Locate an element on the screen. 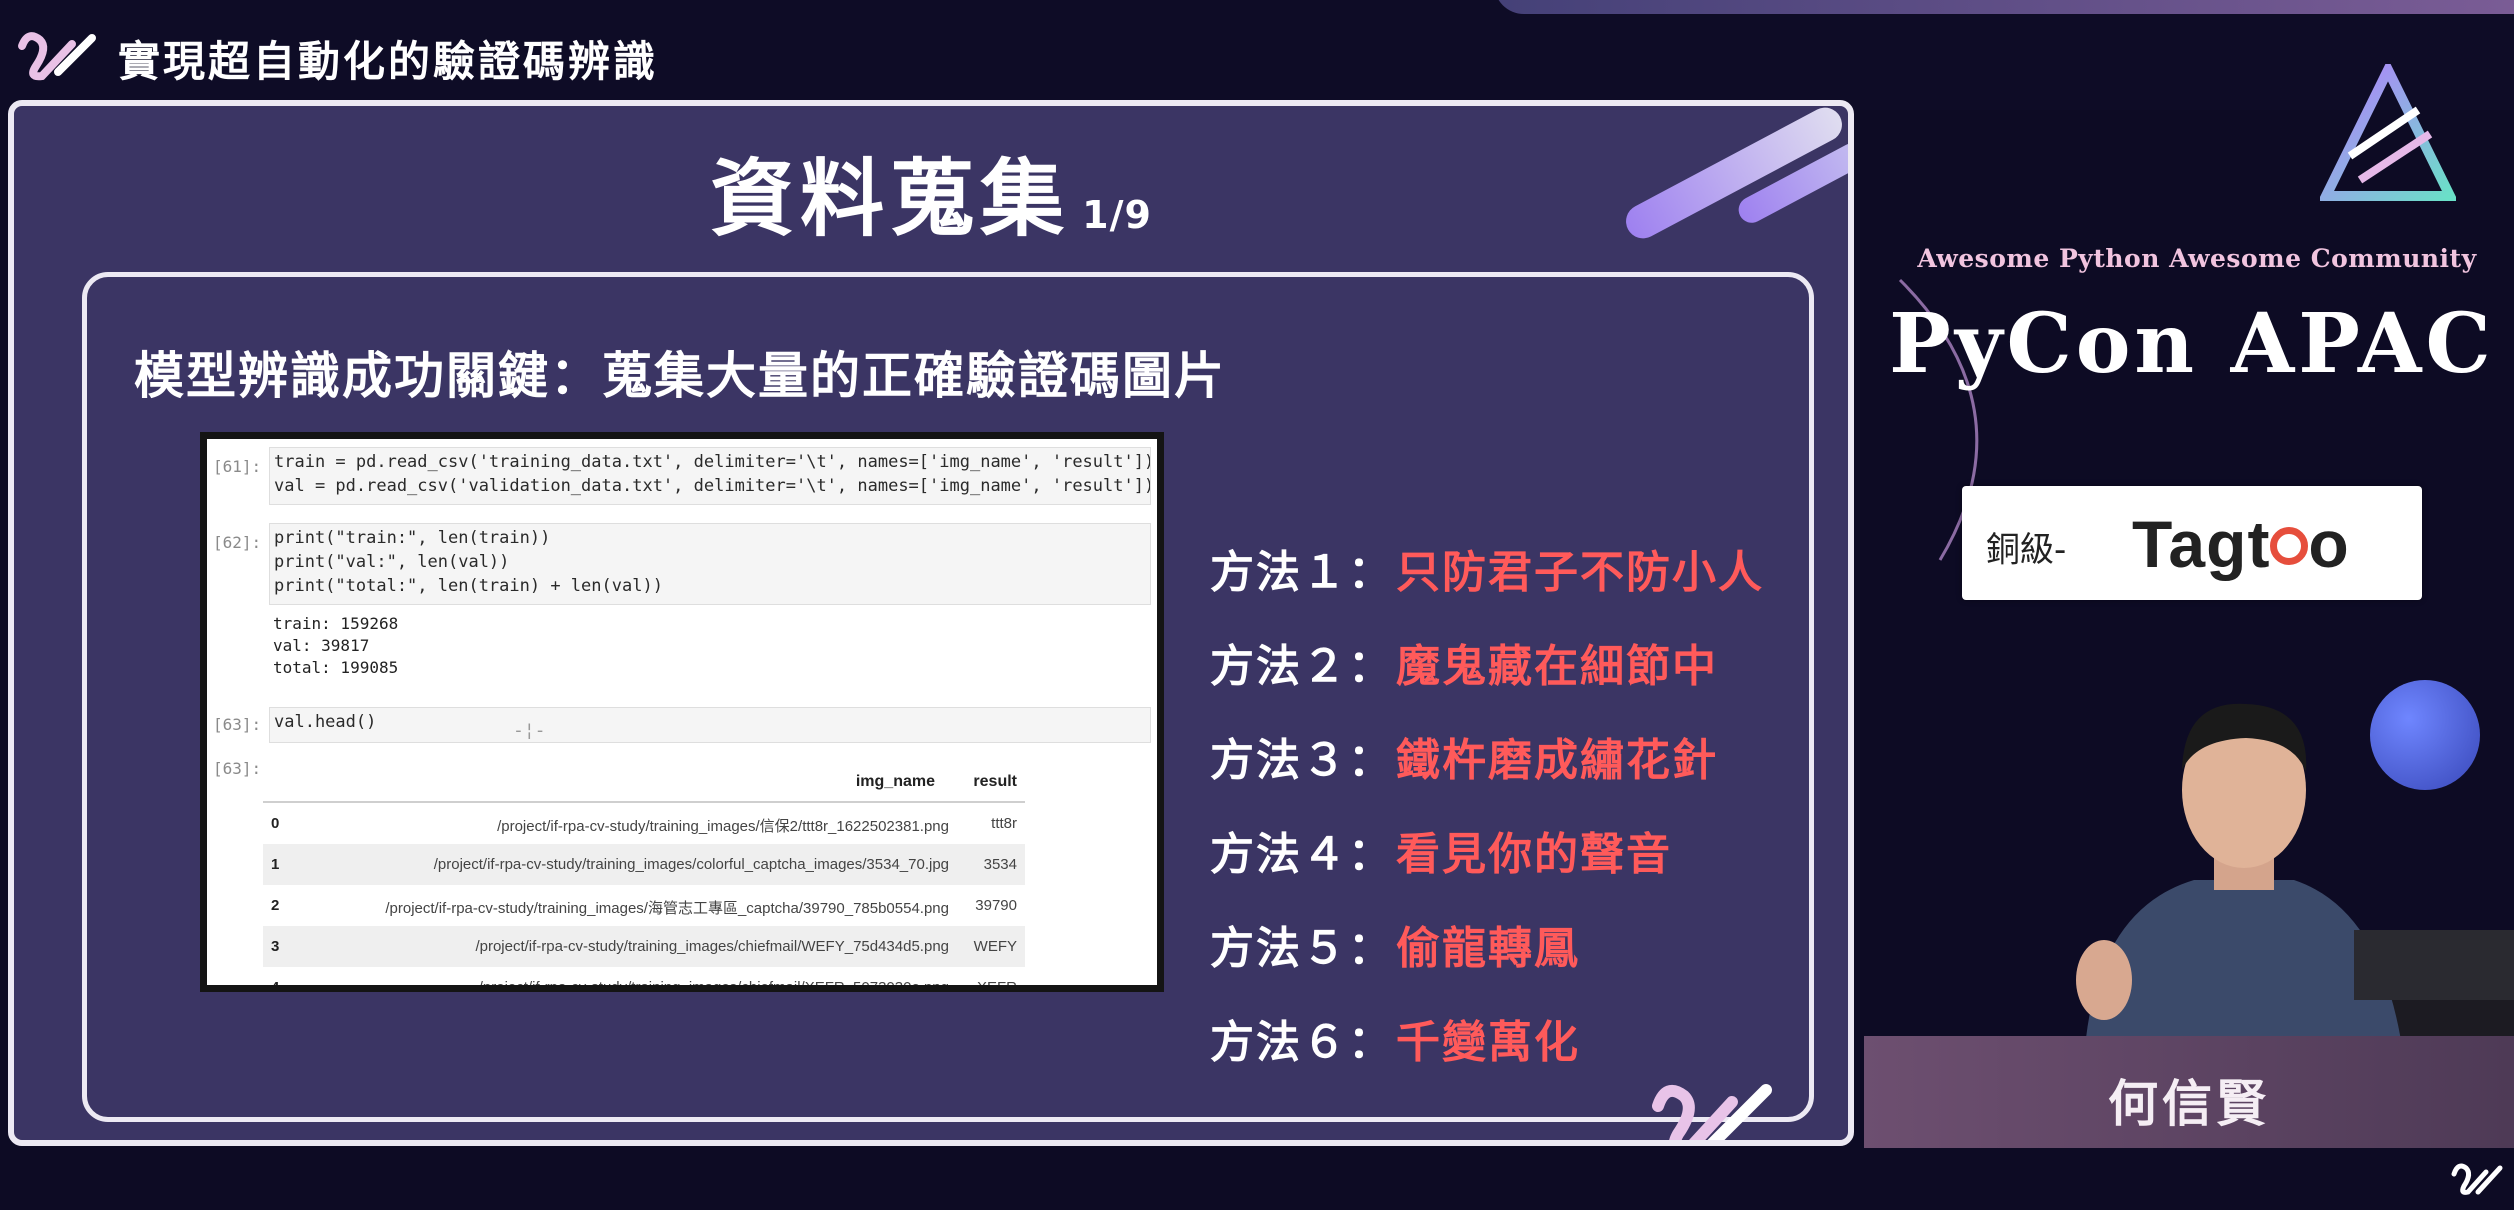  list-item: 方法１： 只防君子不防小人 is located at coordinates (1486, 568).